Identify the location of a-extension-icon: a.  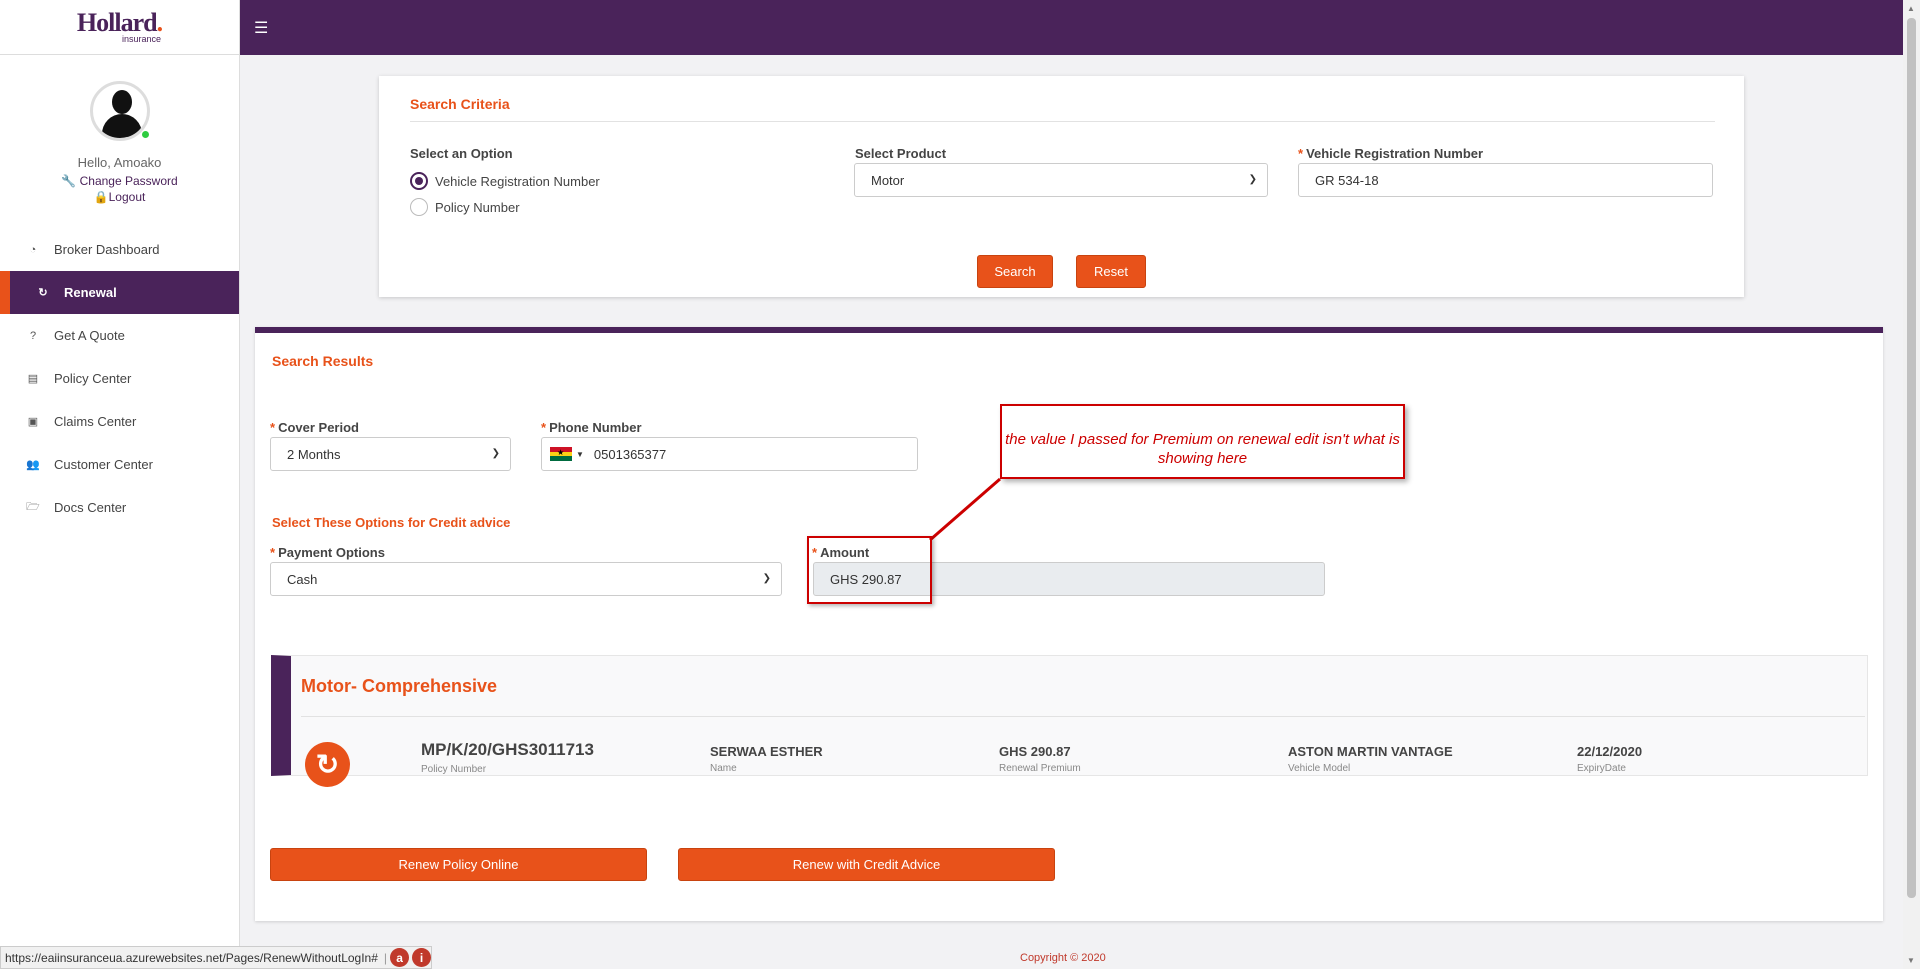
(400, 957).